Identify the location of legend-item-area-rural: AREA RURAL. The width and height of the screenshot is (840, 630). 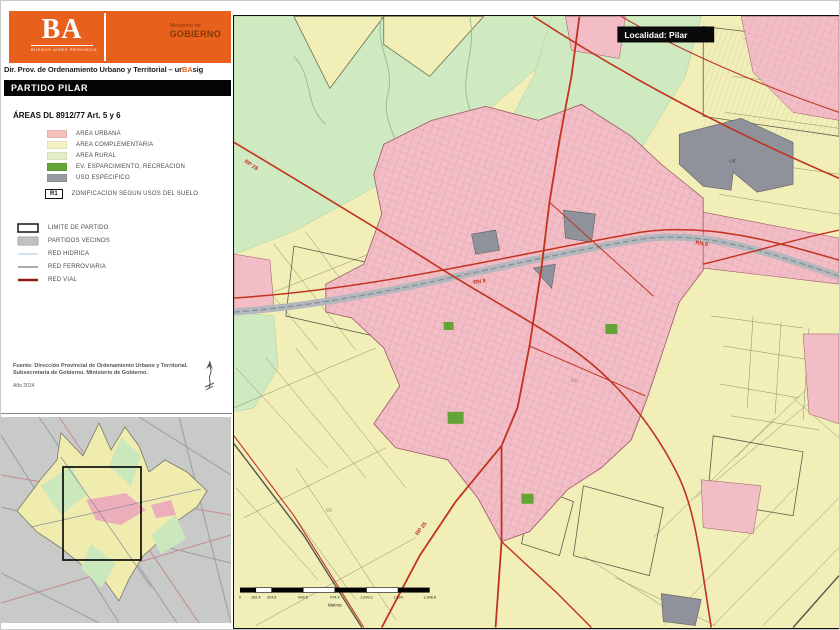
(136, 155).